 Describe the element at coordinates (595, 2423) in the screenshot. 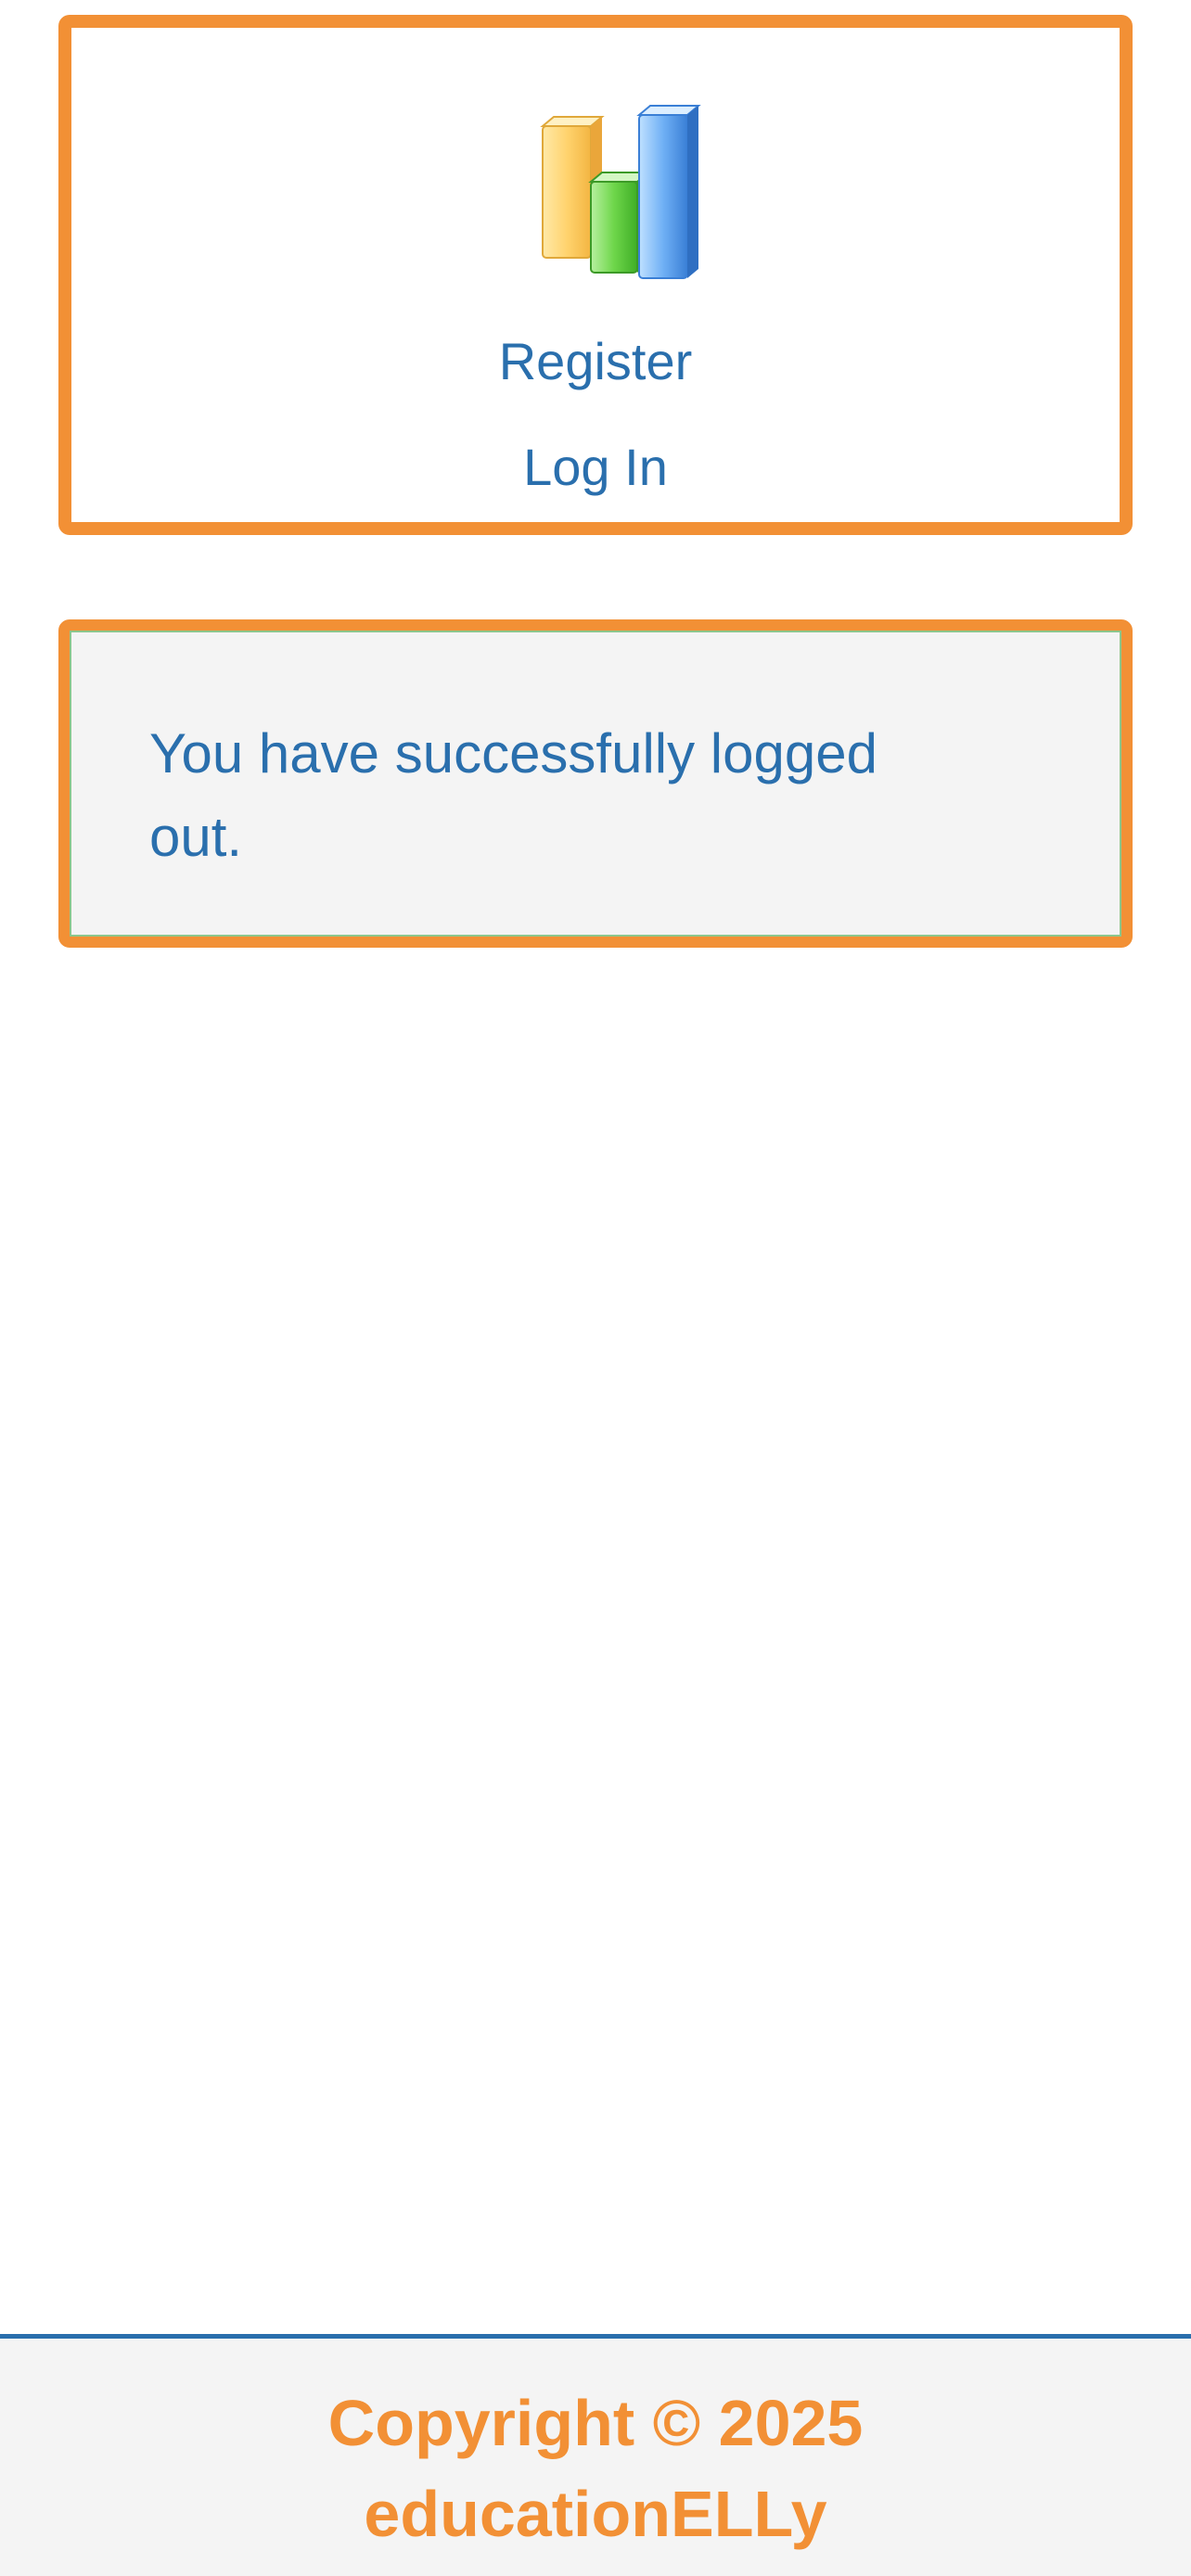

I see `footer-copyright-line: Copyright © 2025` at that location.